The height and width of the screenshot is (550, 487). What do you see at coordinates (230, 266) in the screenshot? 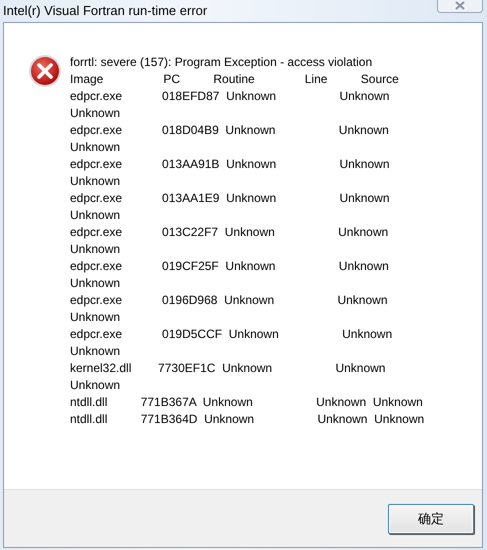
I see `trace-line: edpcr.exe 019CF25F Unknown Unknown` at bounding box center [230, 266].